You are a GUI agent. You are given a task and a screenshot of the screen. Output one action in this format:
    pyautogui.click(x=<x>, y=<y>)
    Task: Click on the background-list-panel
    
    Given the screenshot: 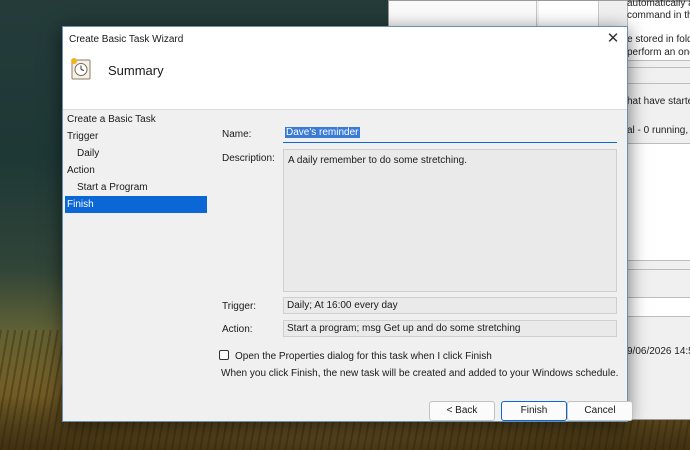 What is the action you would take?
    pyautogui.click(x=658, y=202)
    